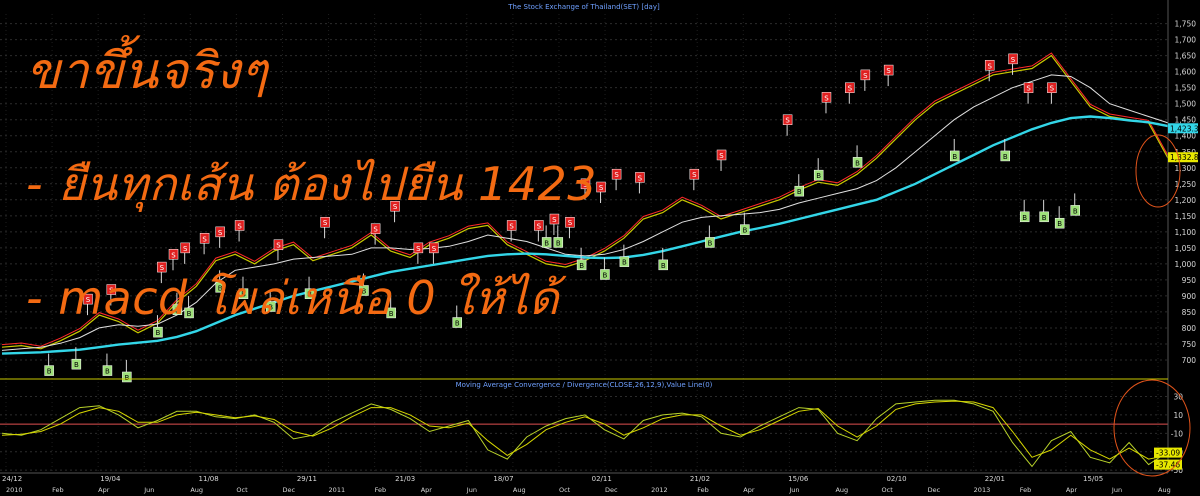 Image resolution: width=1200 pixels, height=496 pixels. What do you see at coordinates (798, 479) in the screenshot?
I see `date-tick-label: 15/06` at bounding box center [798, 479].